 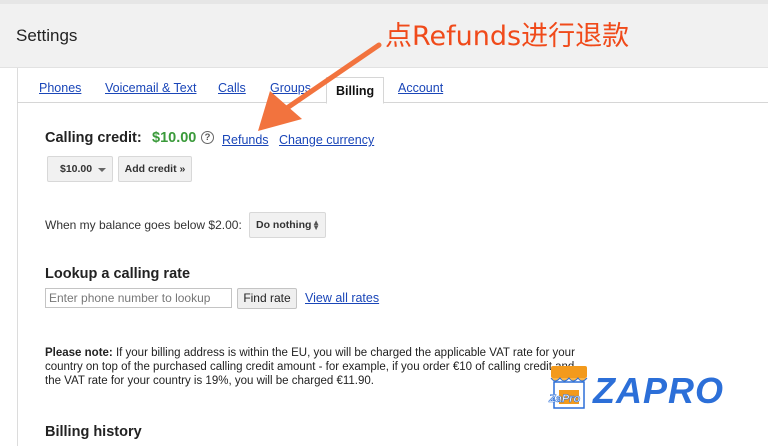 I want to click on calling-credit-label: Calling credit:, so click(x=93, y=138).